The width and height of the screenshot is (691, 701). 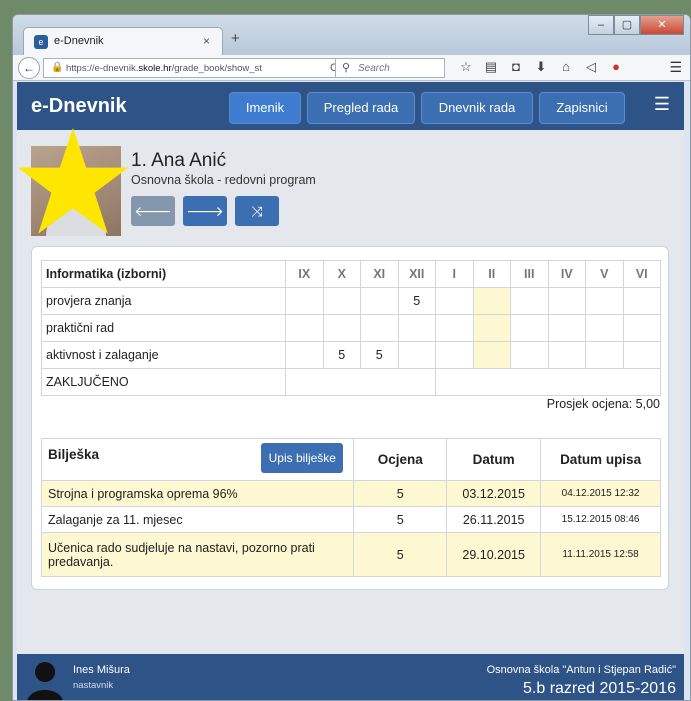 What do you see at coordinates (206, 41) in the screenshot?
I see `tab-close-icon: ×` at bounding box center [206, 41].